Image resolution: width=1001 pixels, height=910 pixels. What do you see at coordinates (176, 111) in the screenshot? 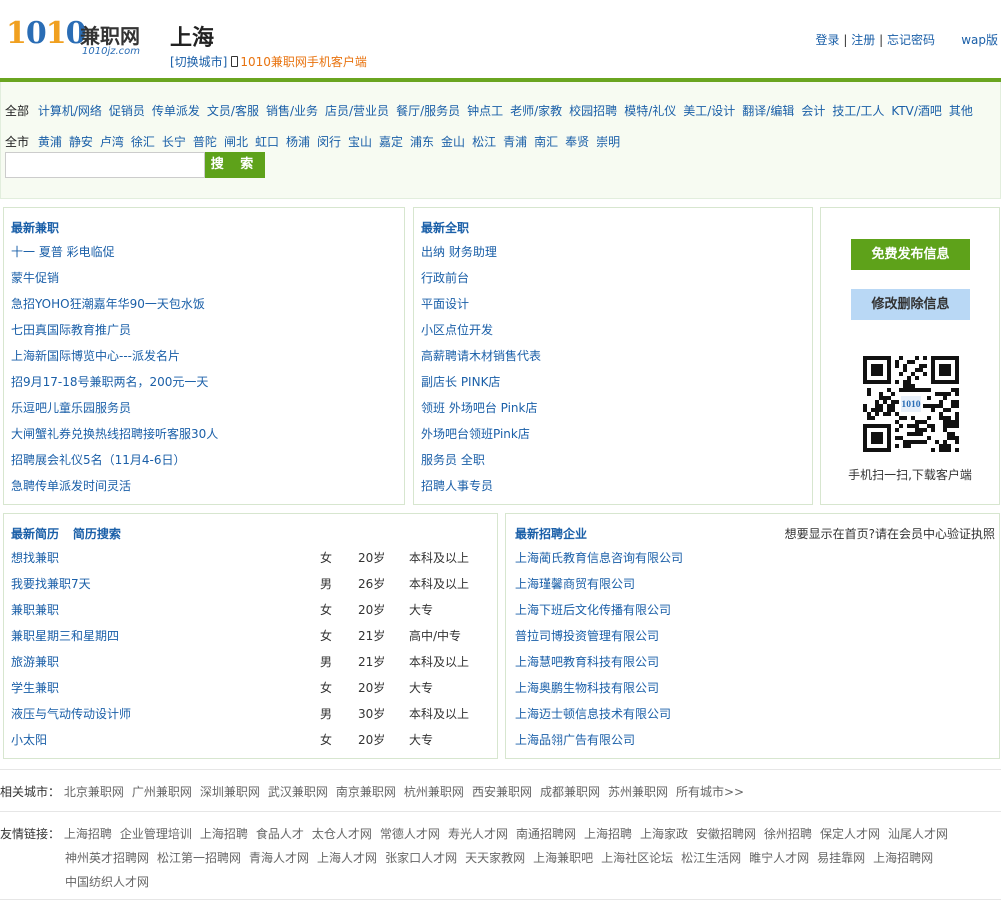
I see `category-link: 传单派发` at bounding box center [176, 111].